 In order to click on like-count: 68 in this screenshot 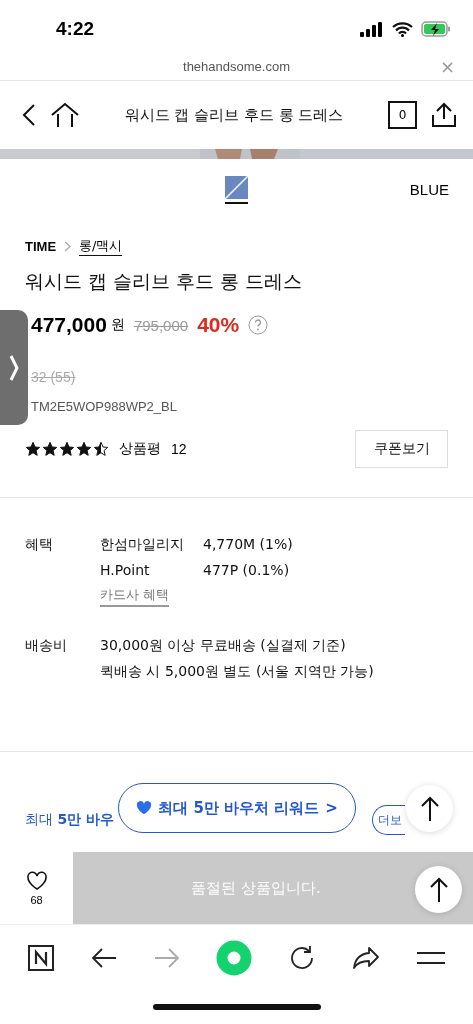, I will do `click(36, 899)`.